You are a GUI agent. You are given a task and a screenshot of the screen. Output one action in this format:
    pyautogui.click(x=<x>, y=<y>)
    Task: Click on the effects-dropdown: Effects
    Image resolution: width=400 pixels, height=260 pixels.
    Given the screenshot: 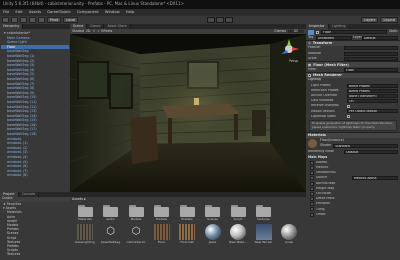 What is the action you would take?
    pyautogui.click(x=106, y=31)
    